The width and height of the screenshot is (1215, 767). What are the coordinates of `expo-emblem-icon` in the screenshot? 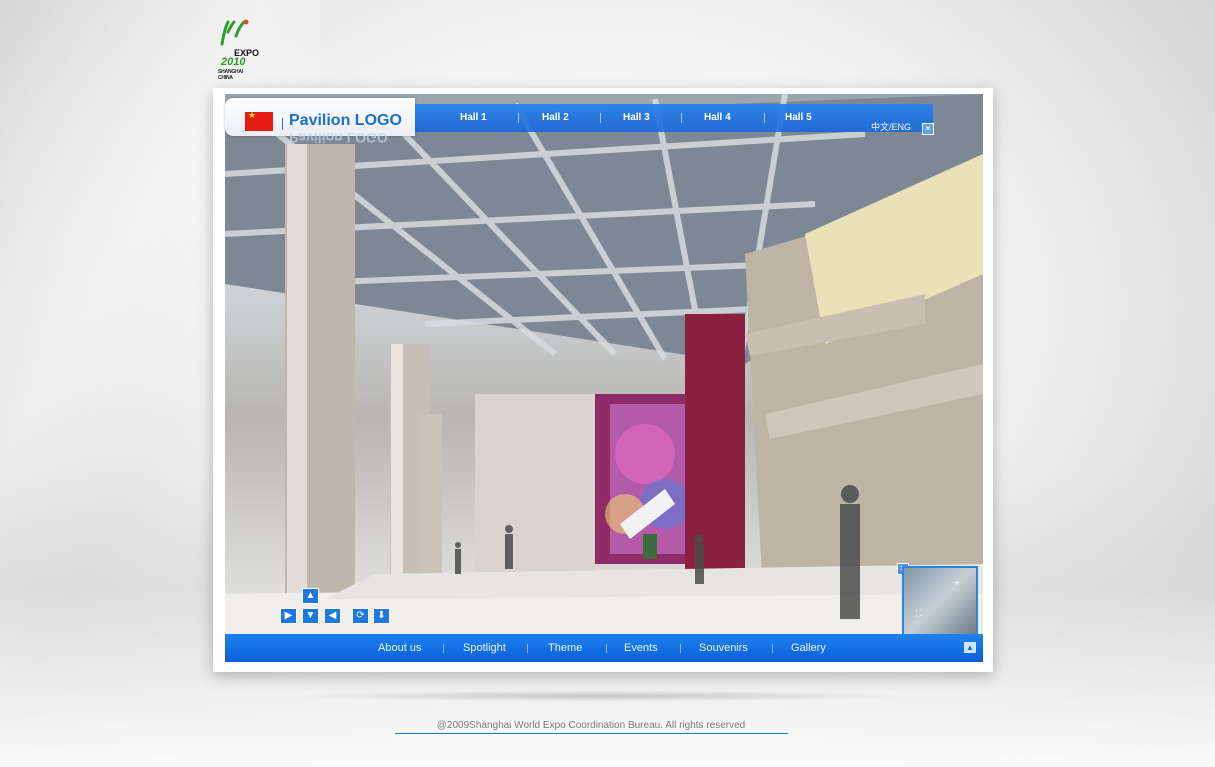 It's located at (234, 32).